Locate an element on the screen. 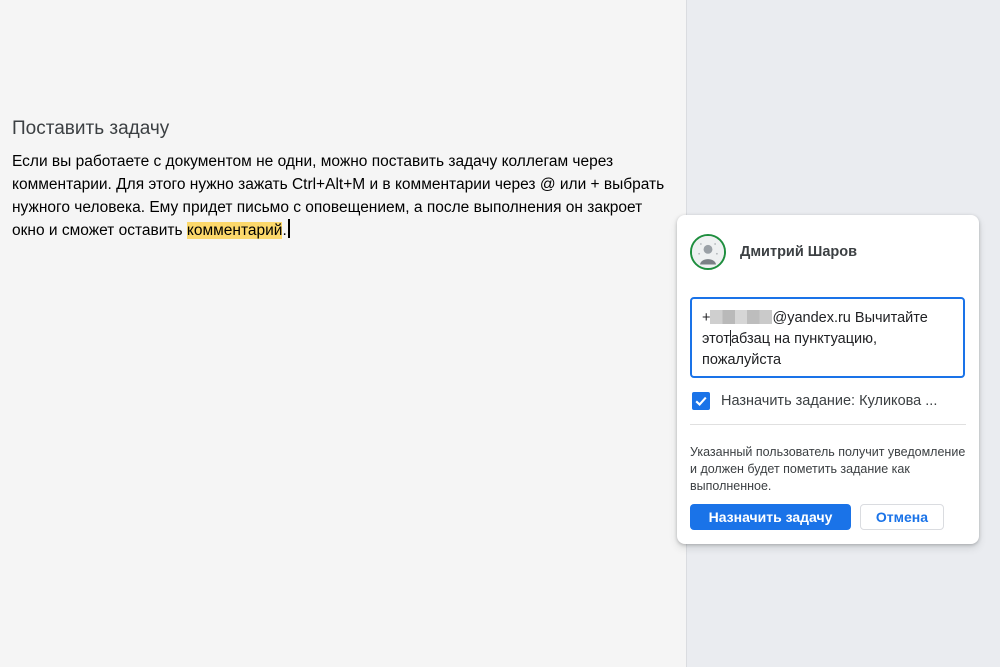  assign-checkbox is located at coordinates (701, 401).